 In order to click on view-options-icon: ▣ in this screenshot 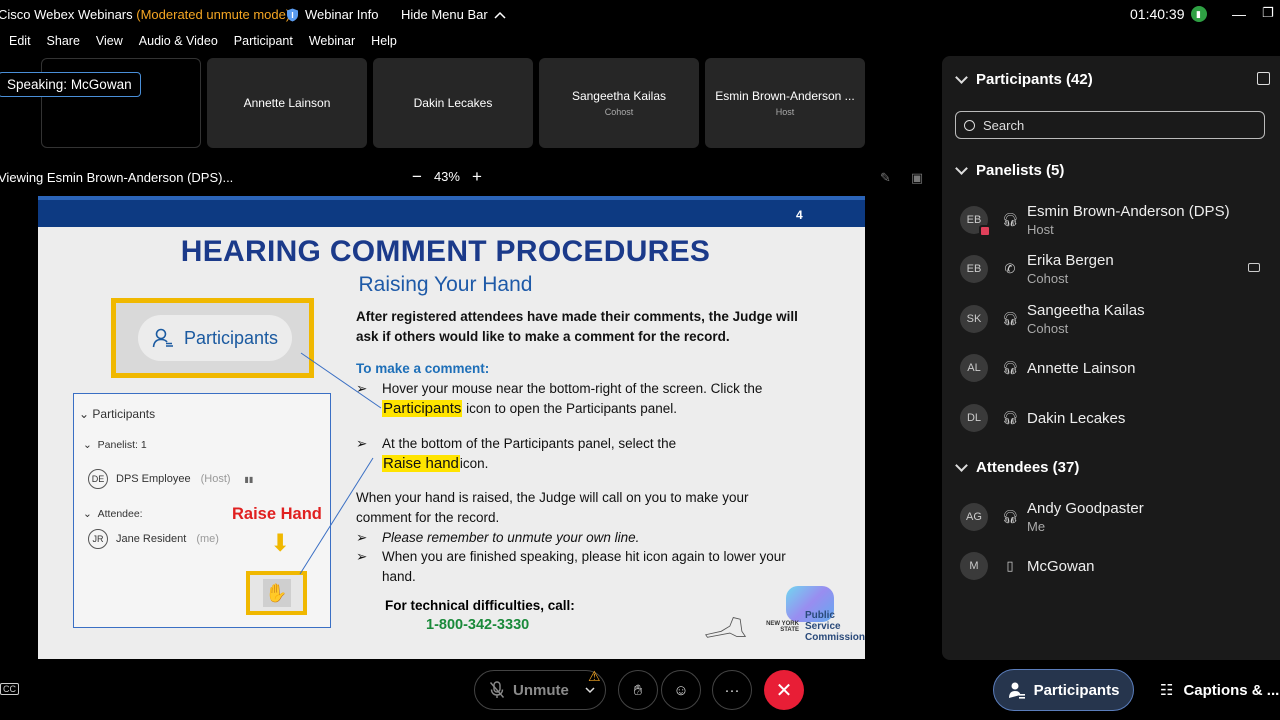, I will do `click(917, 178)`.